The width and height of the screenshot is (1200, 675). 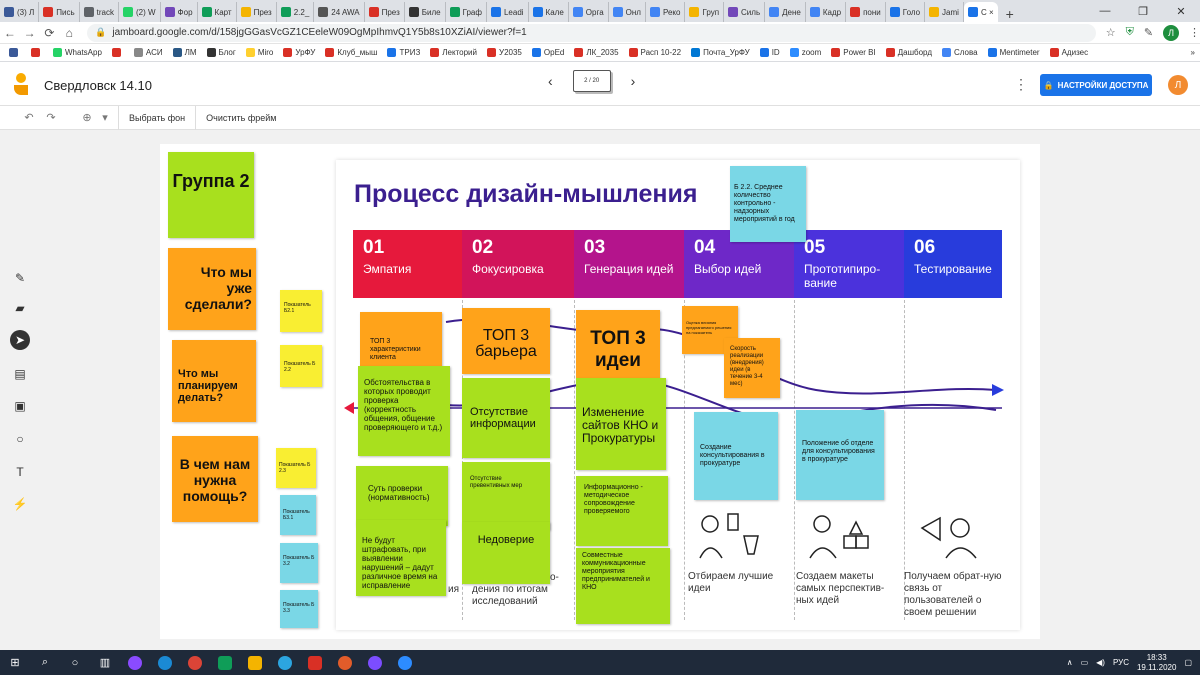 I want to click on sticky-indicator: Показатель Б 3.3, so click(x=299, y=609).